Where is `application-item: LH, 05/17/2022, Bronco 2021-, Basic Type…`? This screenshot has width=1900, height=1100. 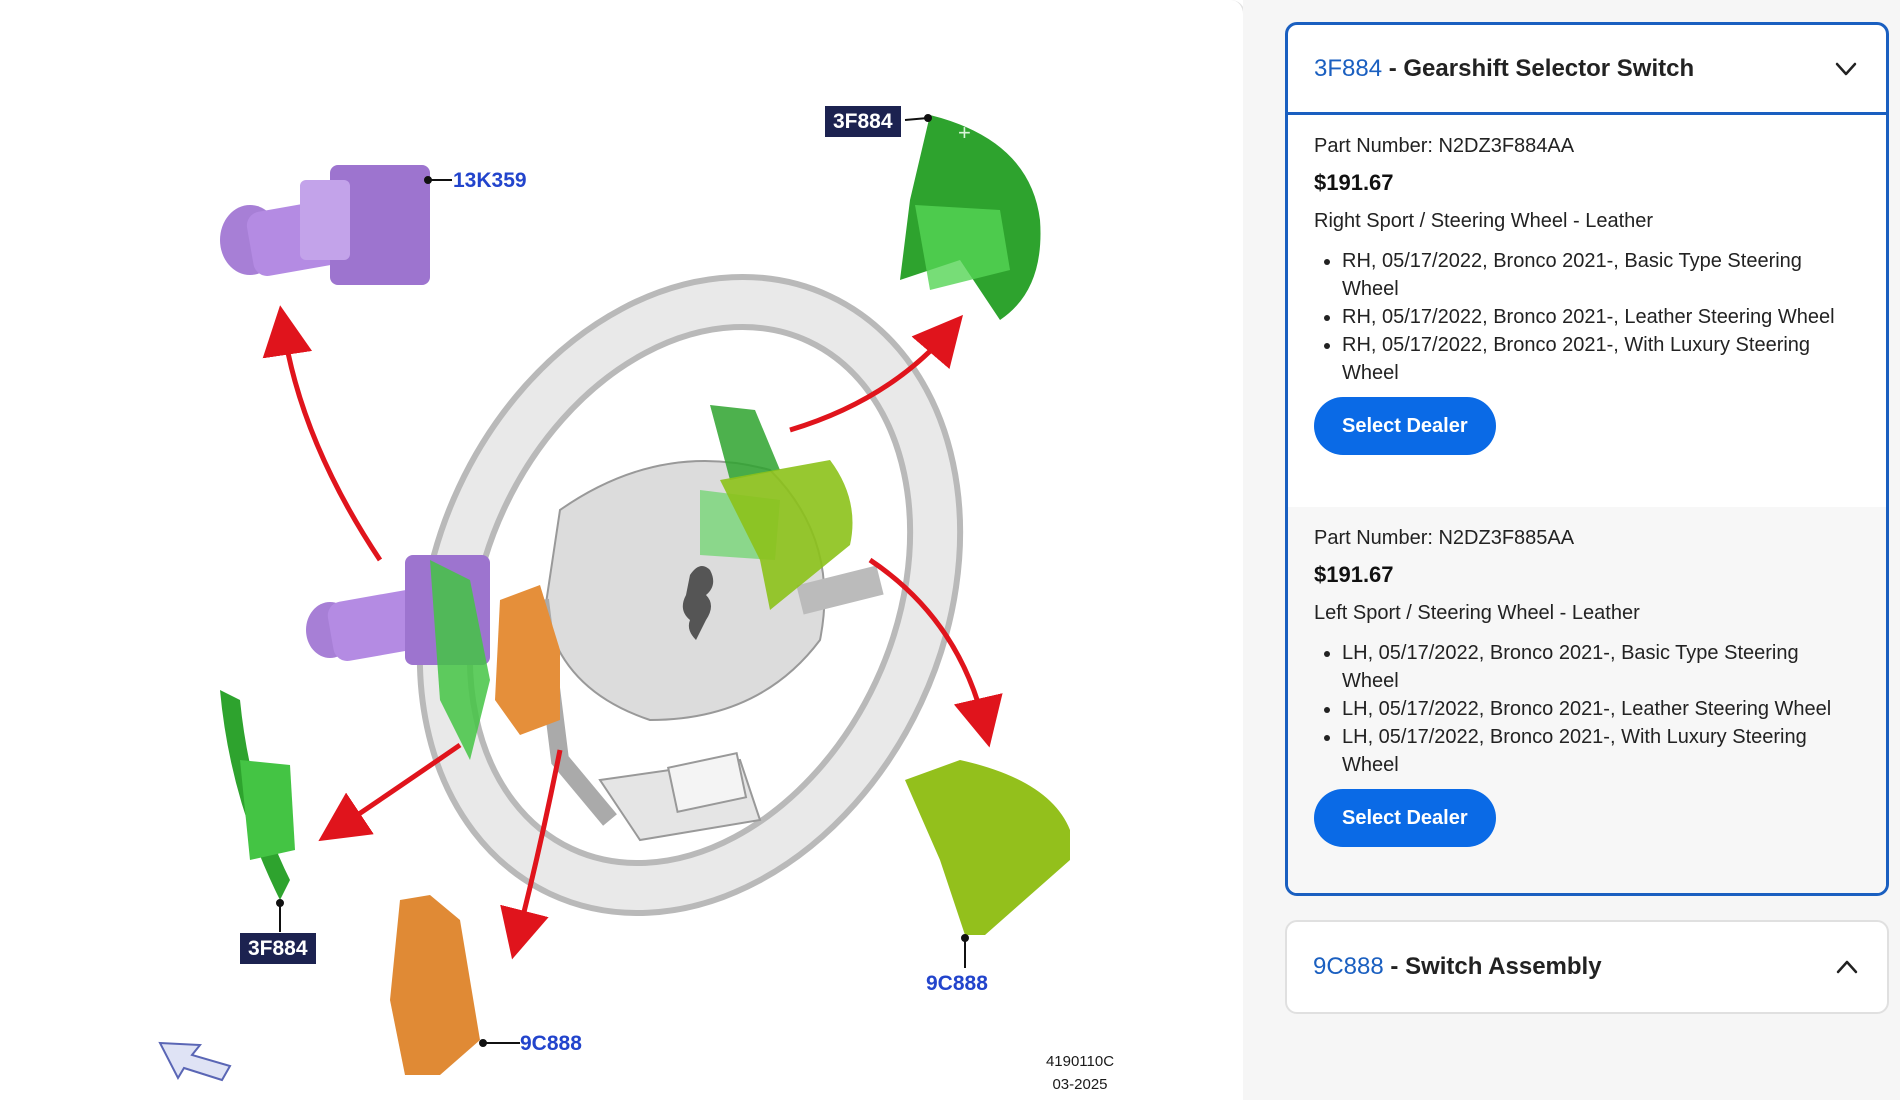 application-item: LH, 05/17/2022, Bronco 2021-, Basic Type… is located at coordinates (1601, 667).